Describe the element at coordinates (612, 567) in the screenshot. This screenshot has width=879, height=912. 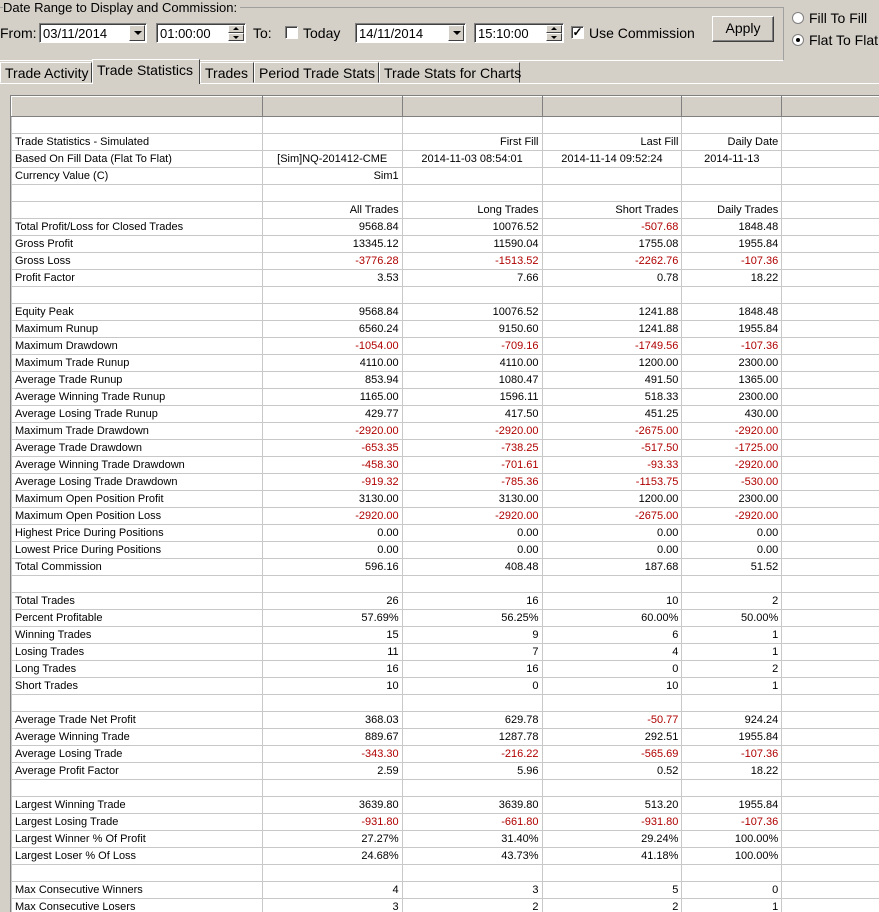
I see `stat-value: 187.68` at that location.